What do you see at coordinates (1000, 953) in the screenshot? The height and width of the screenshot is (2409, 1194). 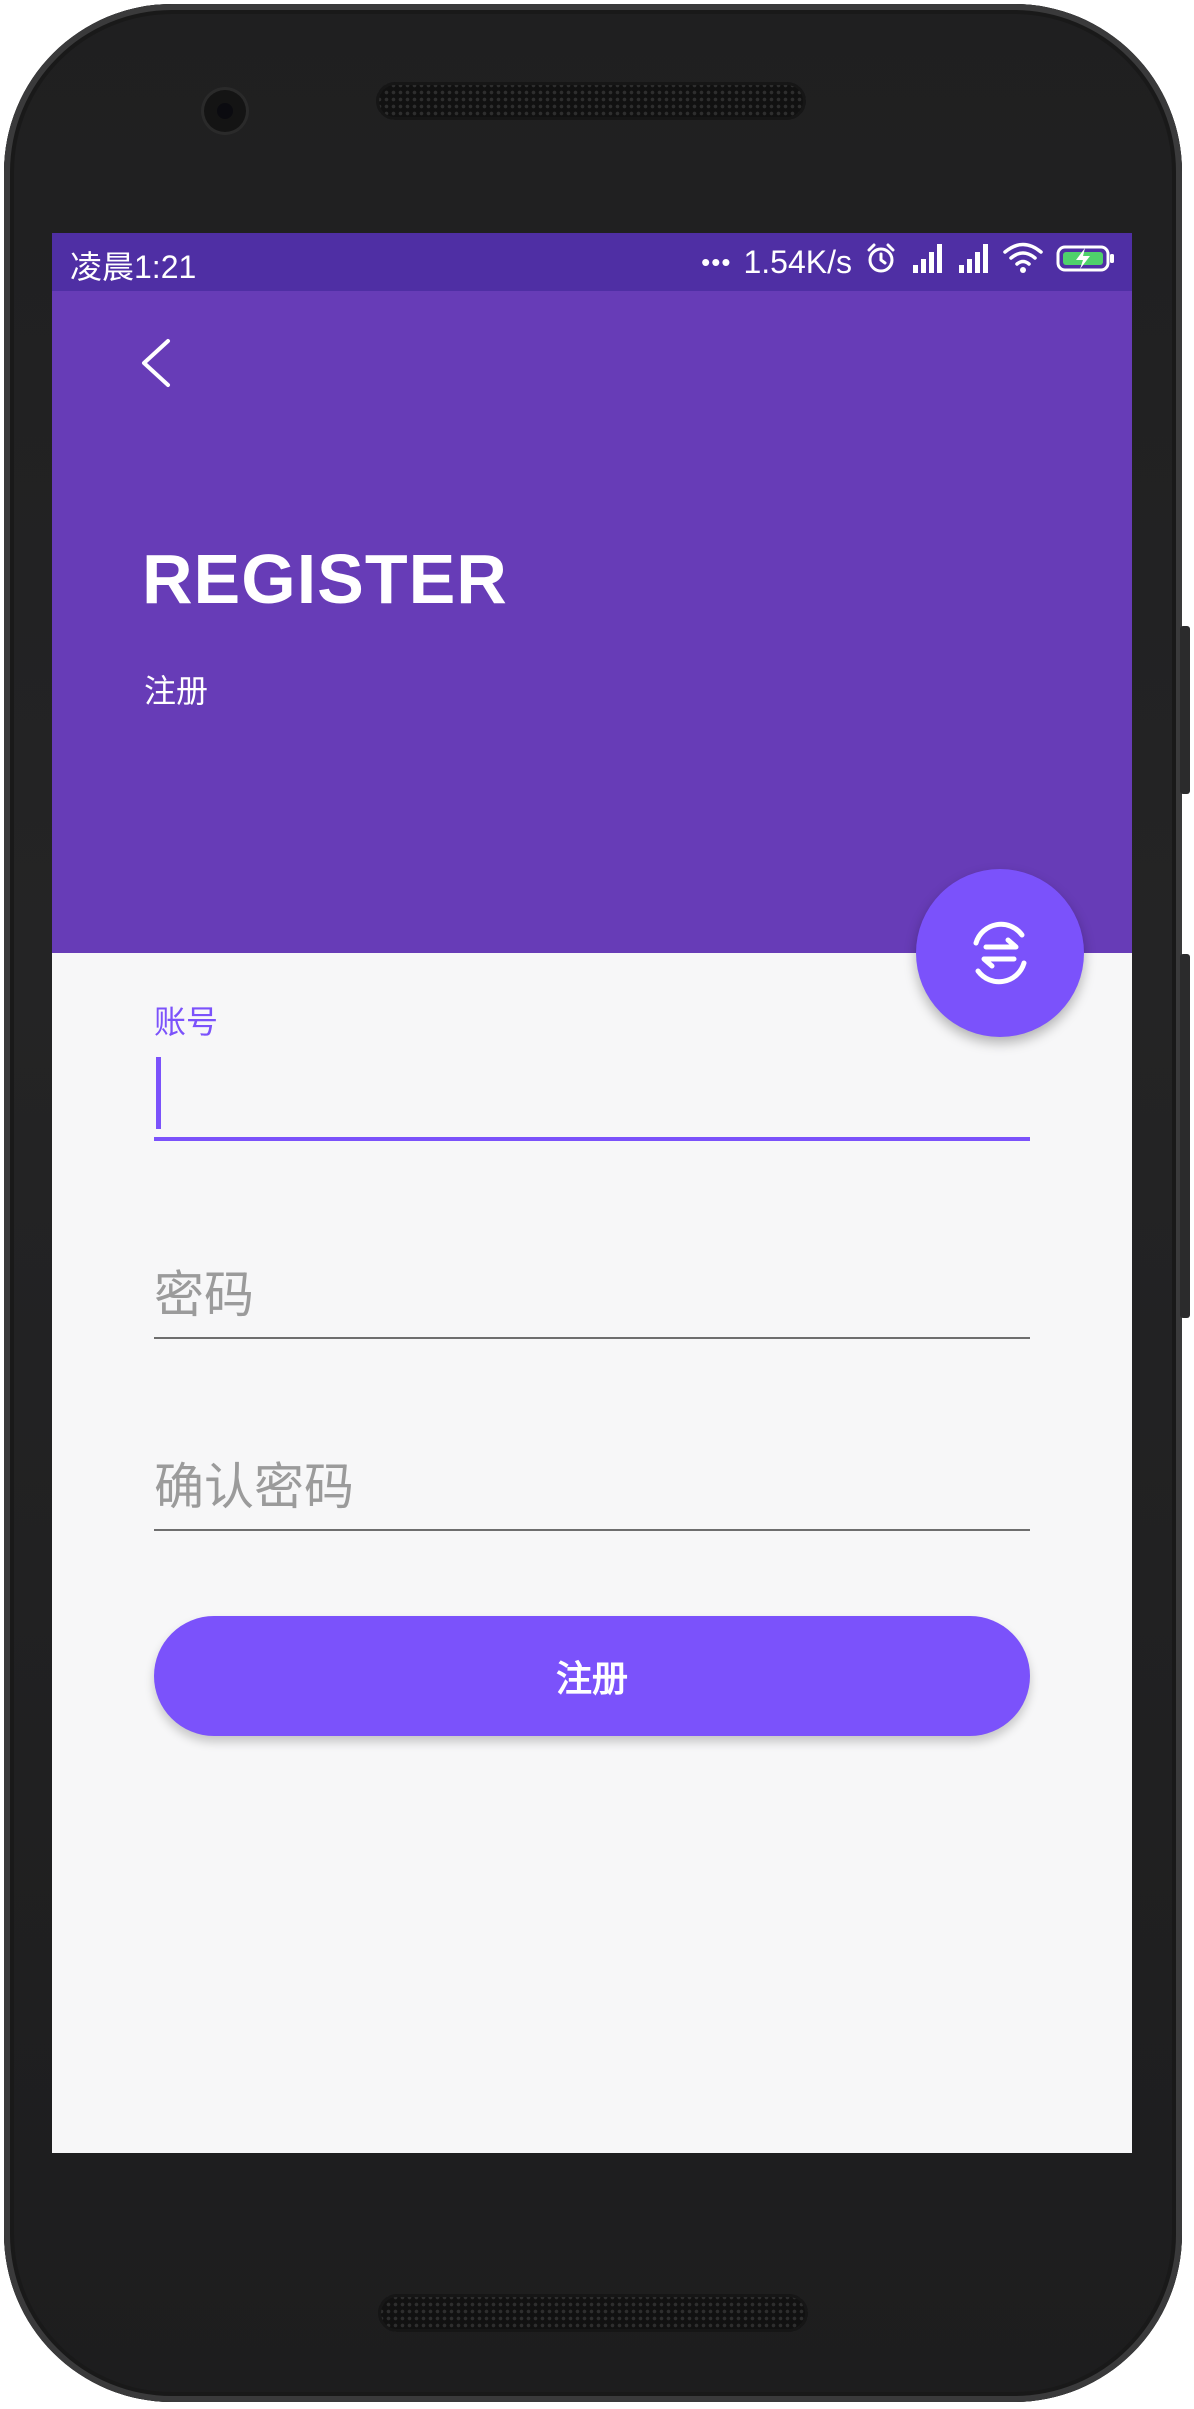 I see `swap-refresh-icon` at bounding box center [1000, 953].